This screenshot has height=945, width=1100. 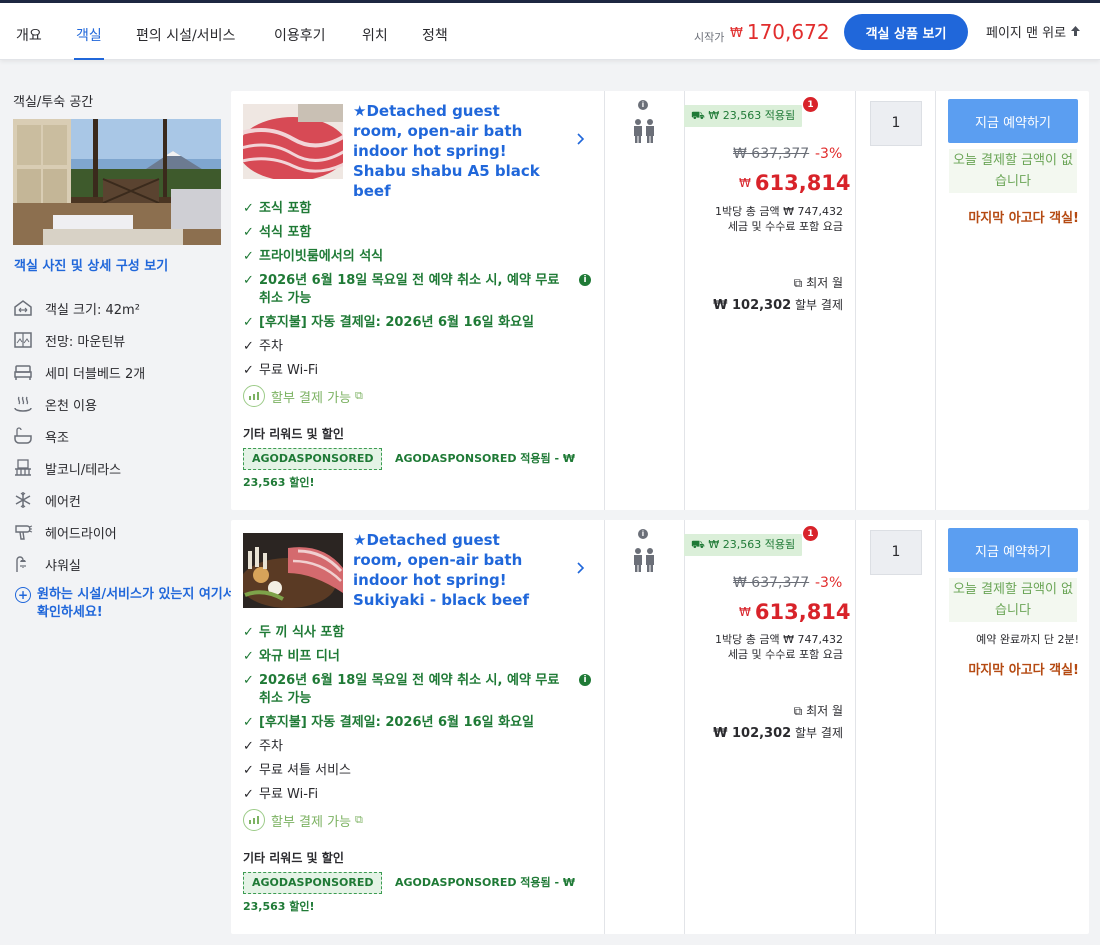 I want to click on shower-icon, so click(x=23, y=564).